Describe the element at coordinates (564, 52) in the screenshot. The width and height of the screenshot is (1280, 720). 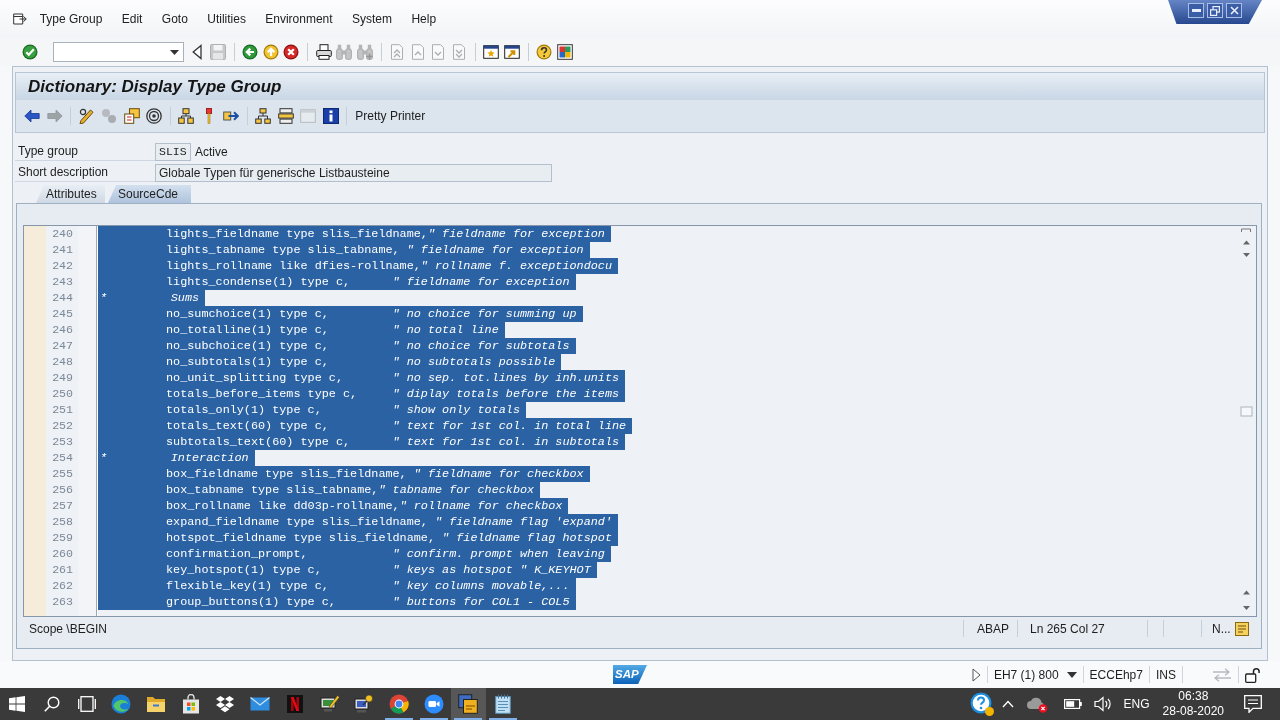
I see `layout-icon` at that location.